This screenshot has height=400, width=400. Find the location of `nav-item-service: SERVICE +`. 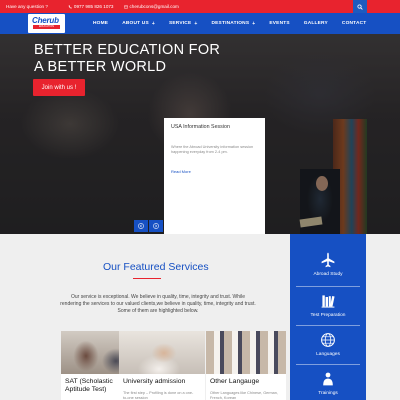

nav-item-service: SERVICE + is located at coordinates (183, 24).